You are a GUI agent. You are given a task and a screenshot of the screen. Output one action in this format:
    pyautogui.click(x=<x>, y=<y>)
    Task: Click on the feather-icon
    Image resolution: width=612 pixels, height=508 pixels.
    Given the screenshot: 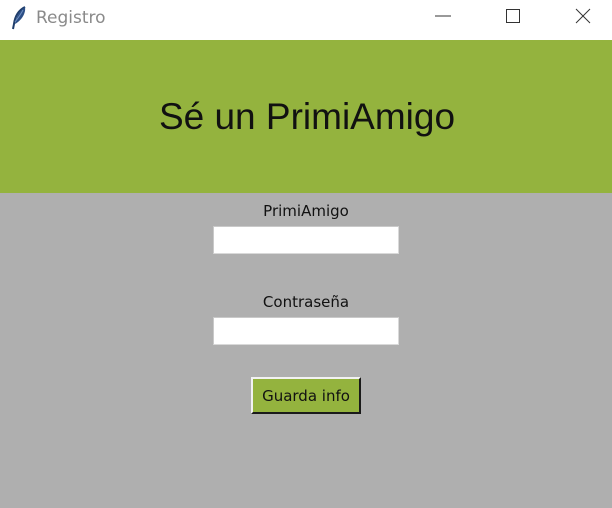 What is the action you would take?
    pyautogui.click(x=19, y=18)
    